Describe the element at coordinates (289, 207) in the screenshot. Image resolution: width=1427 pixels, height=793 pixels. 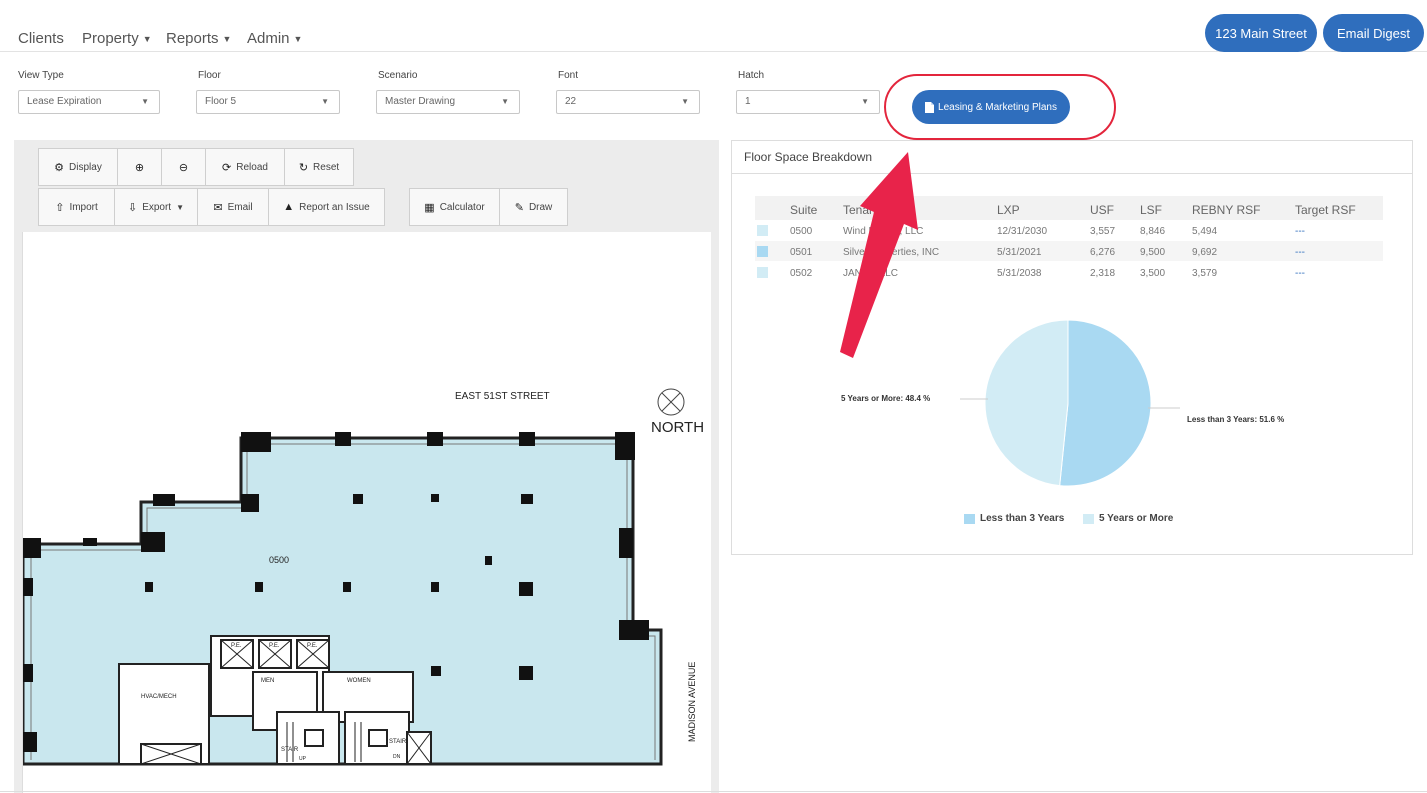
I see `warning-icon: ▲` at that location.